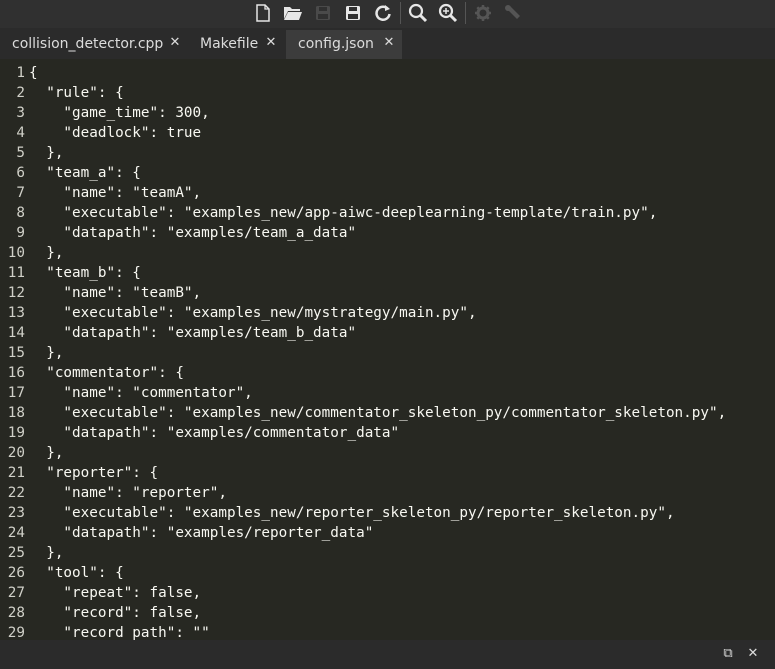  What do you see at coordinates (16, 333) in the screenshot?
I see `line-number: 14` at bounding box center [16, 333].